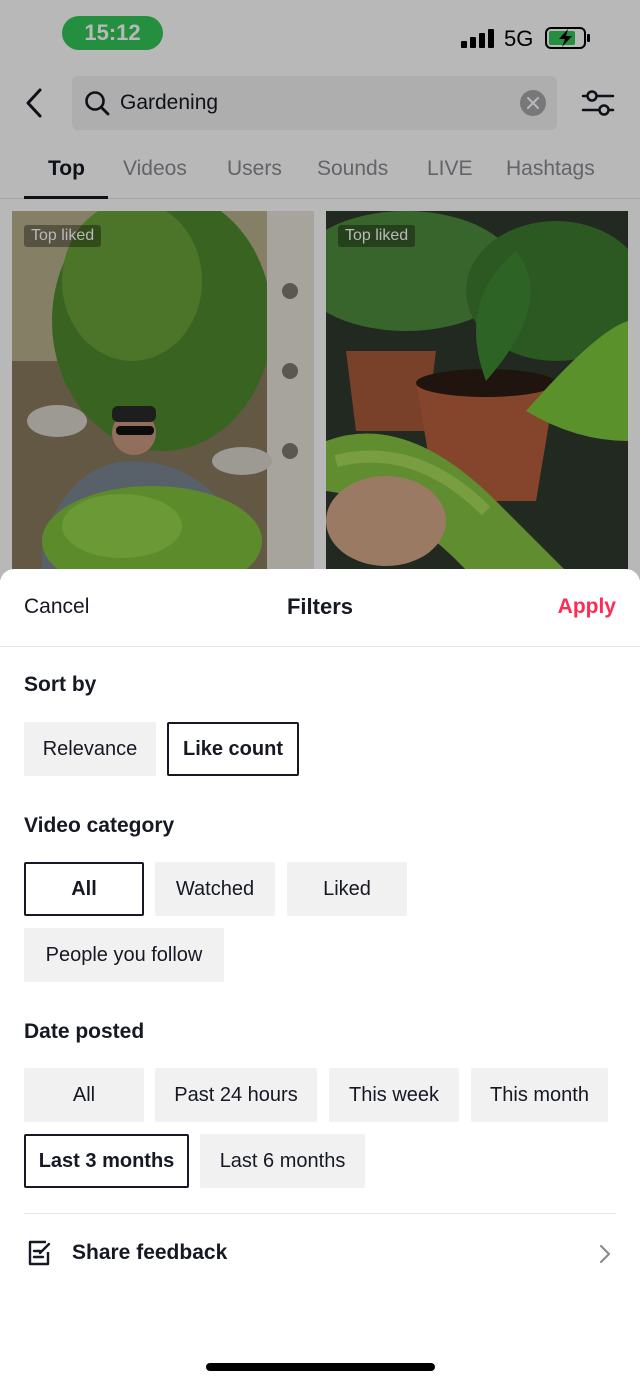 The image size is (640, 1384). I want to click on sheet-title: Filters, so click(320, 606).